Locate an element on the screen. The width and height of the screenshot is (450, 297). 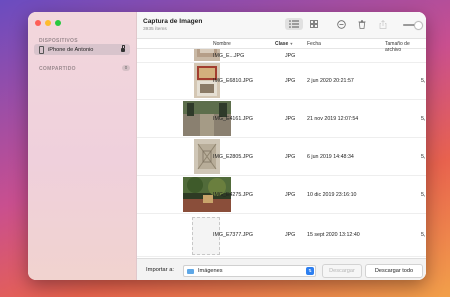
chevron-updown-icon: ⇅ is located at coordinates (310, 271).